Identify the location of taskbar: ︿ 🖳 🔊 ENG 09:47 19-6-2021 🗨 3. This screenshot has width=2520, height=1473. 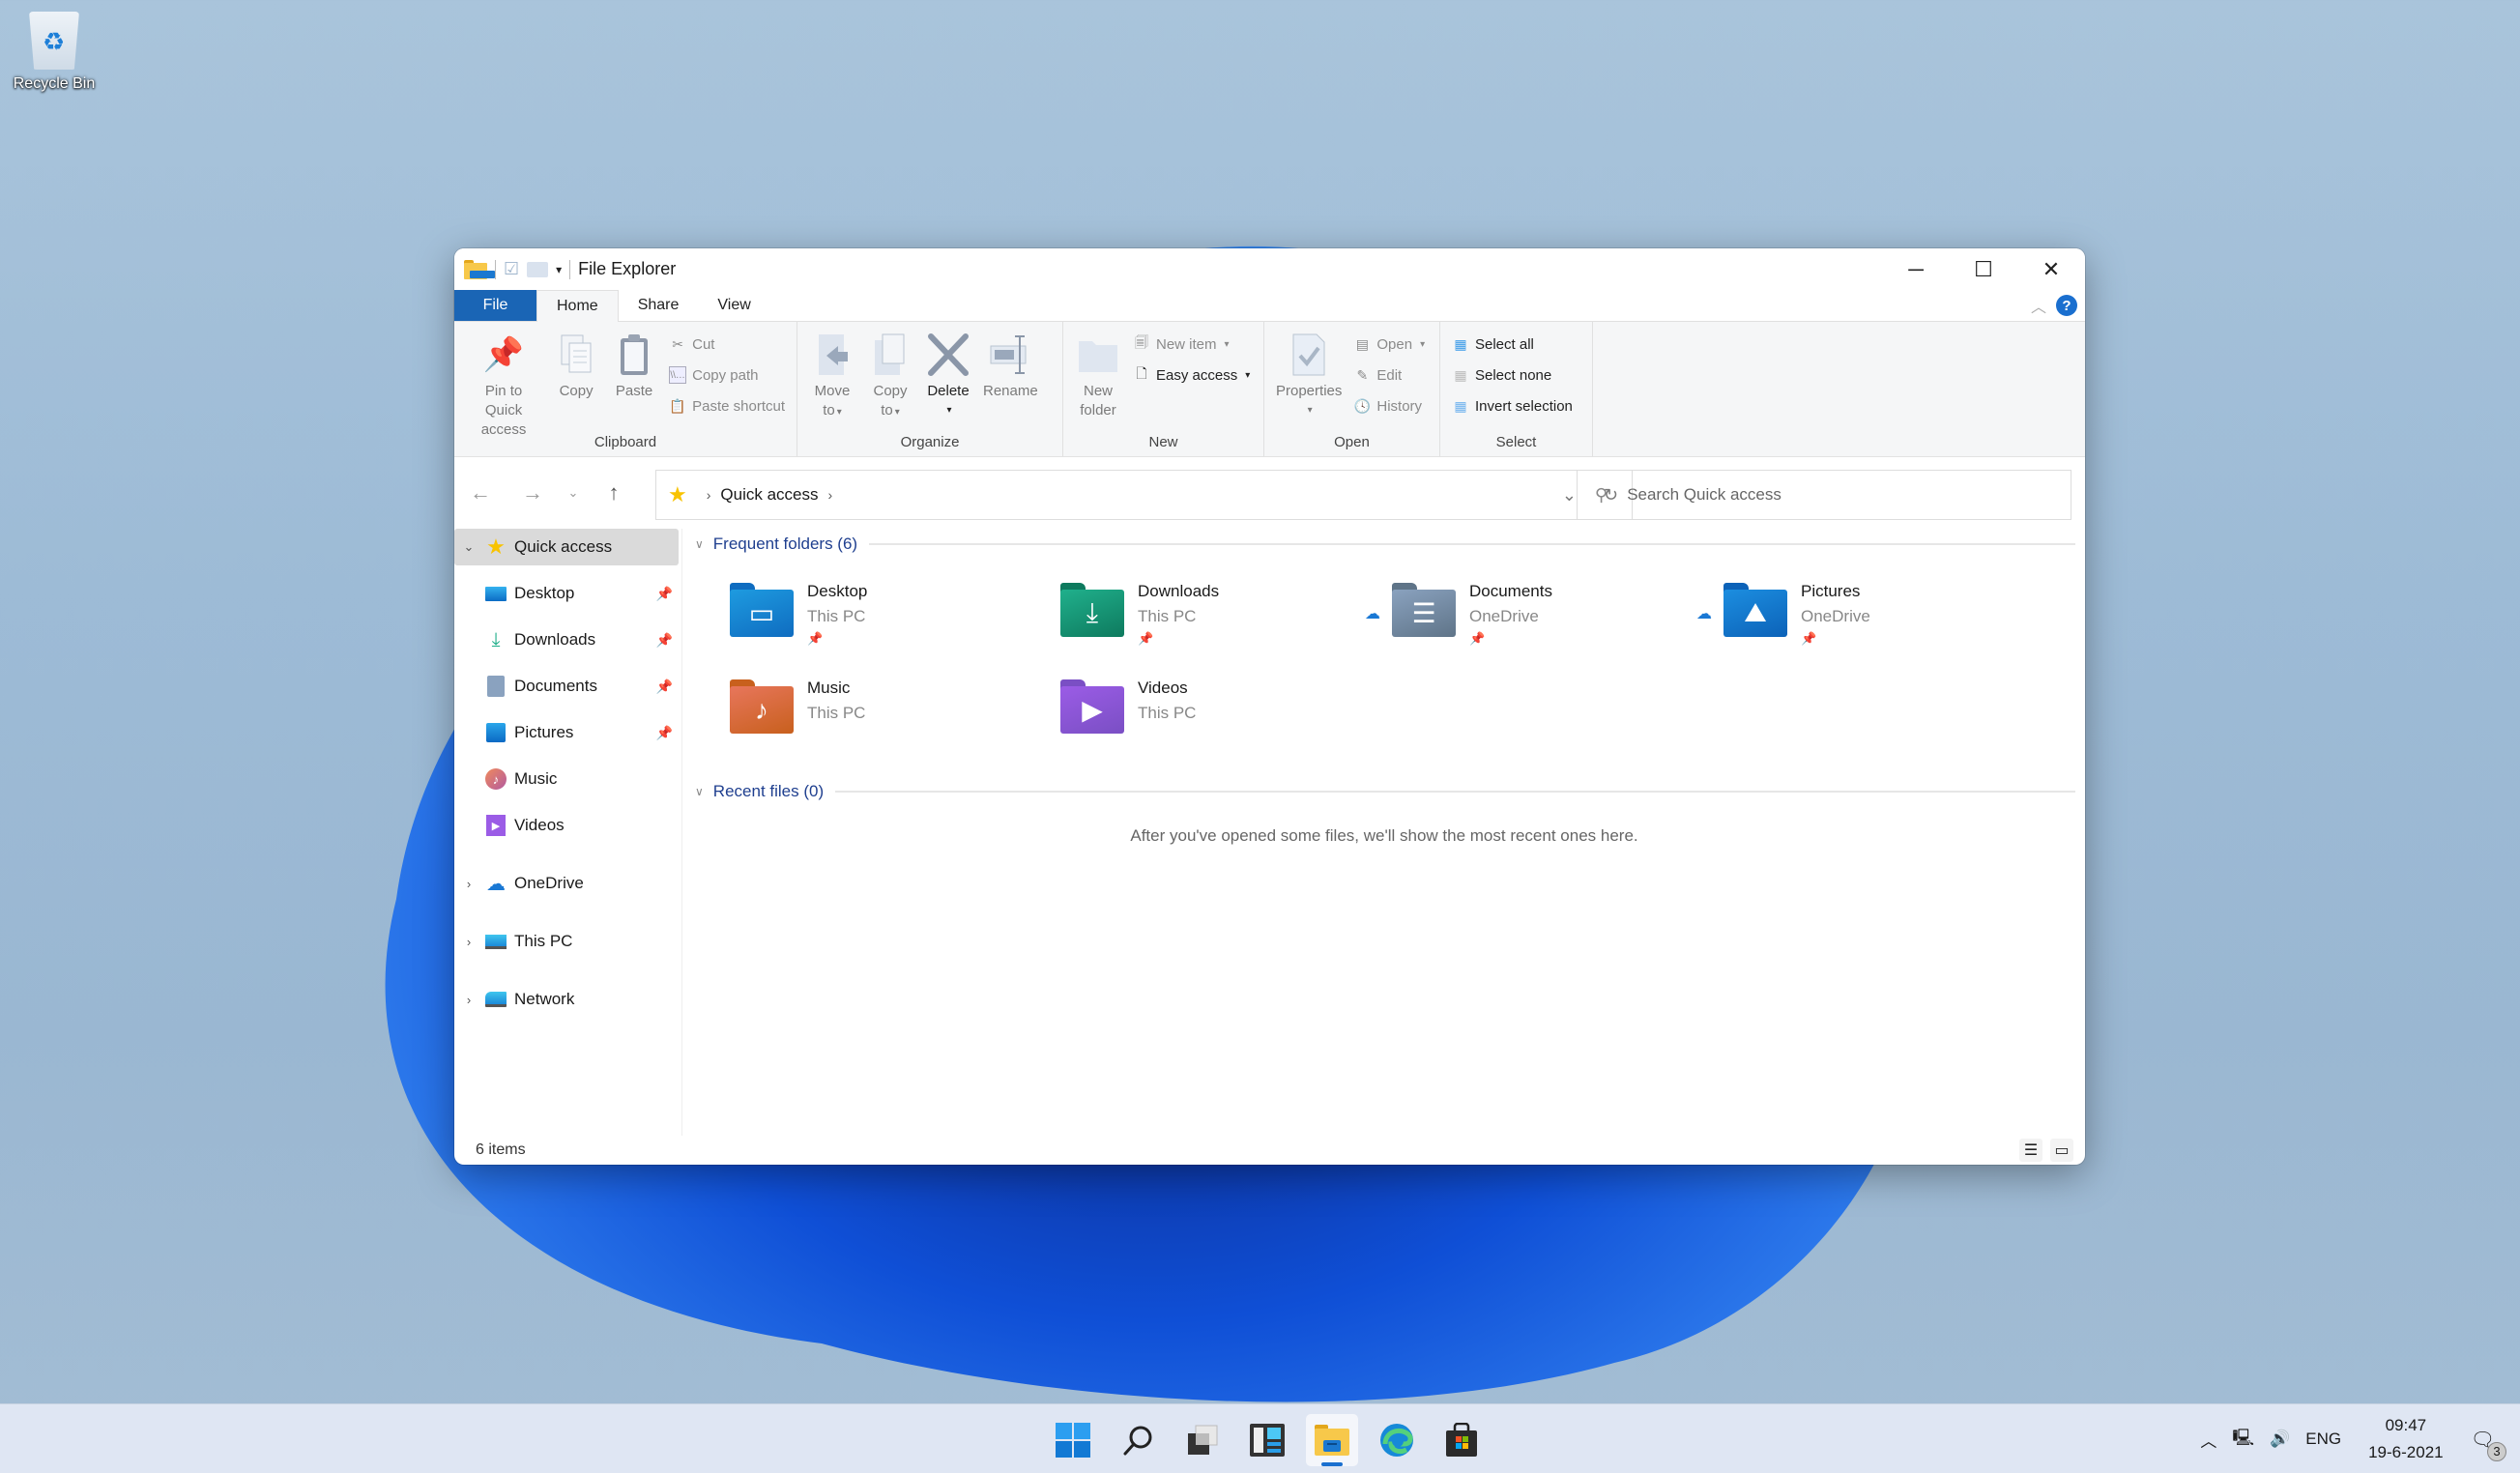
(1260, 1438).